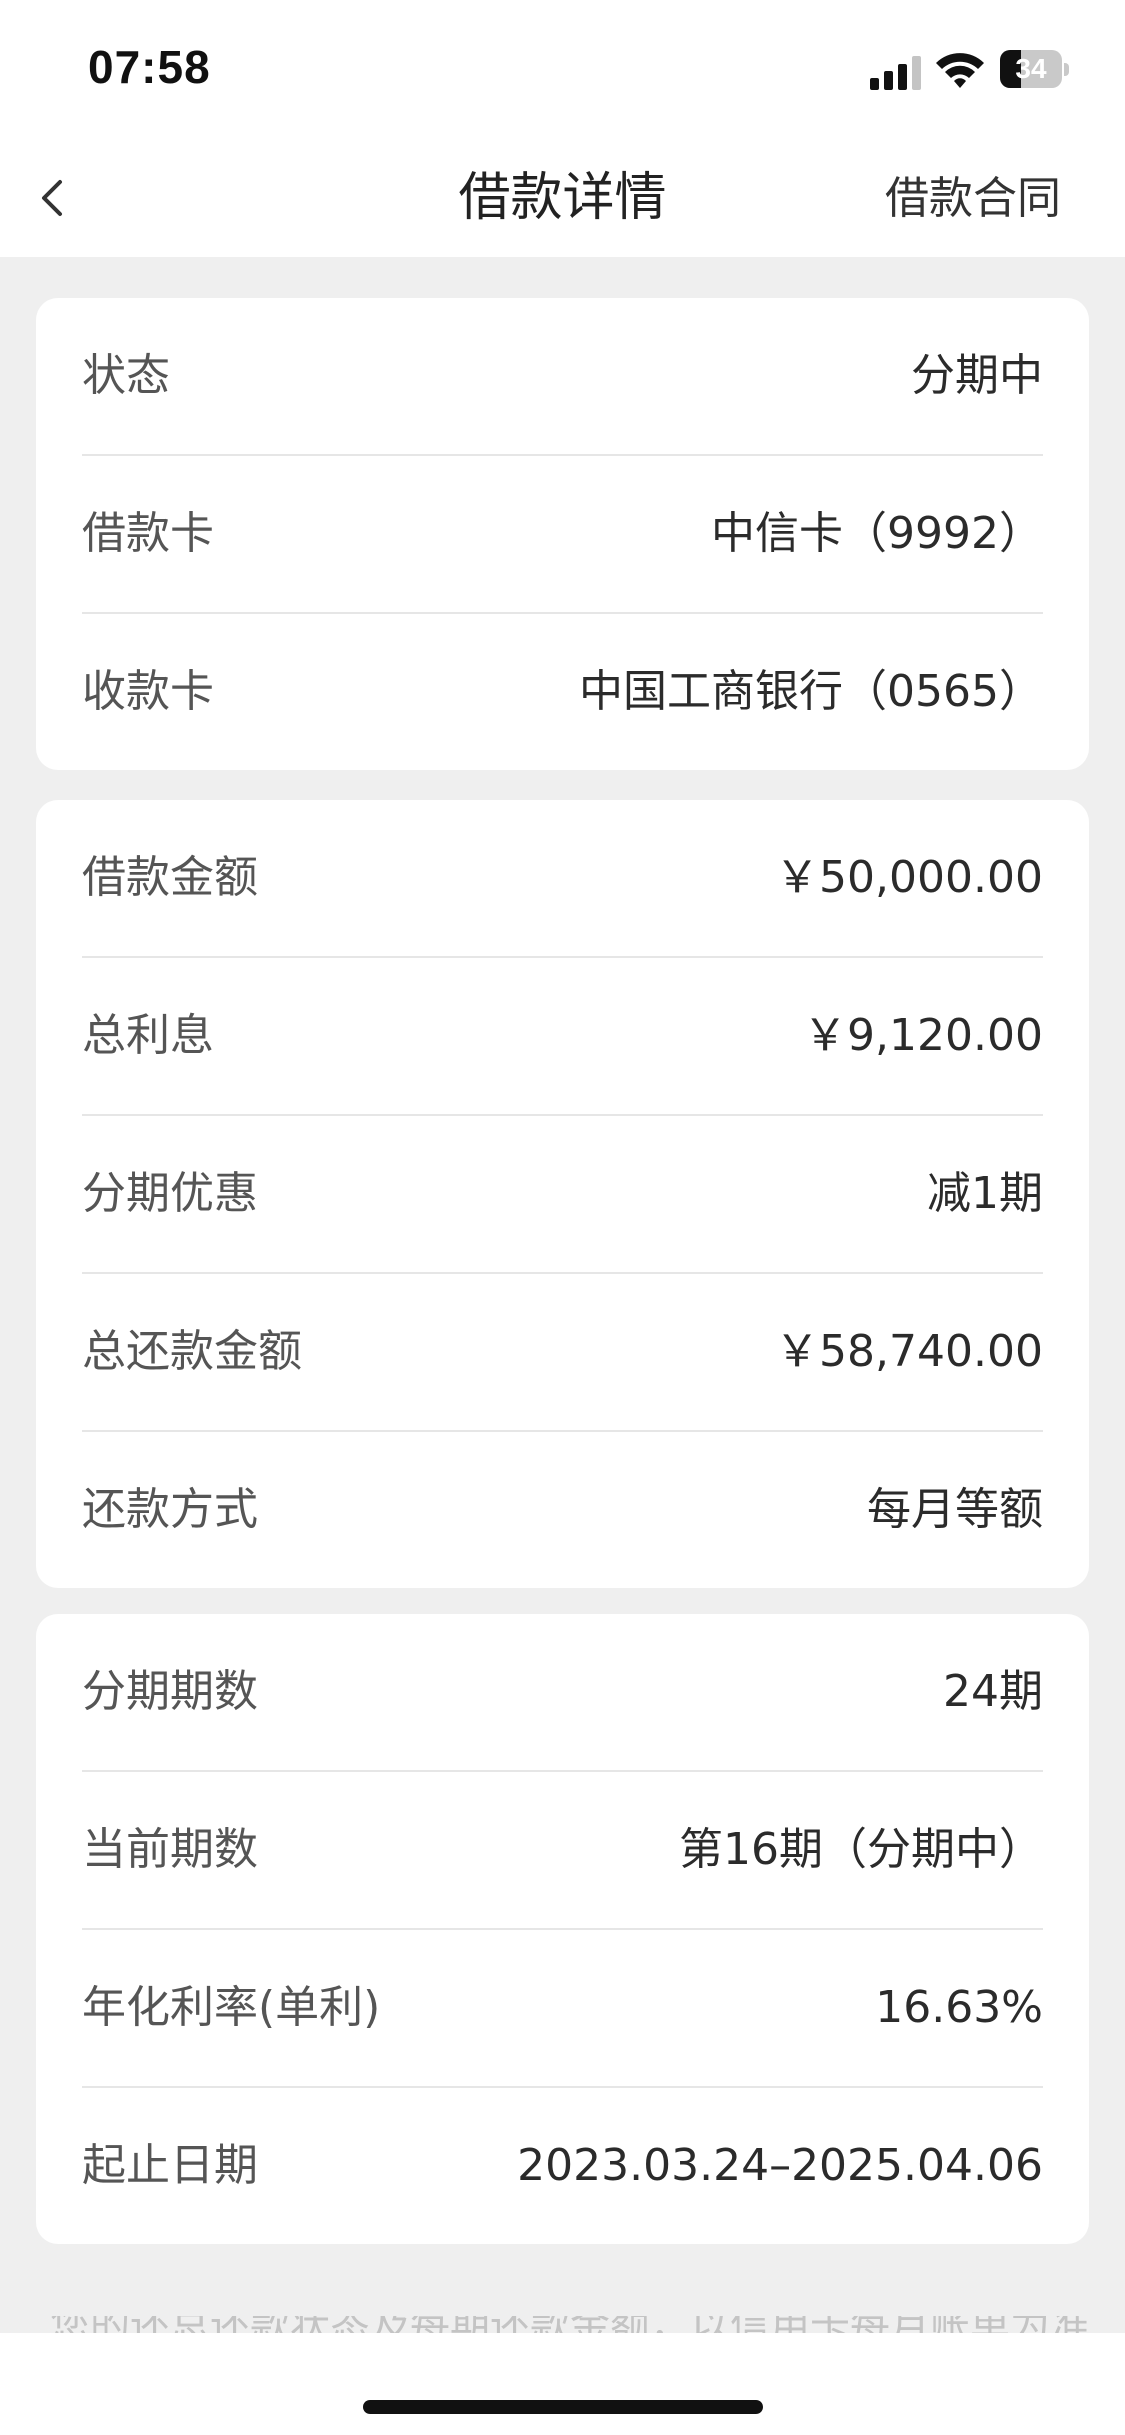  Describe the element at coordinates (562, 2384) in the screenshot. I see `home-indicator-area` at that location.